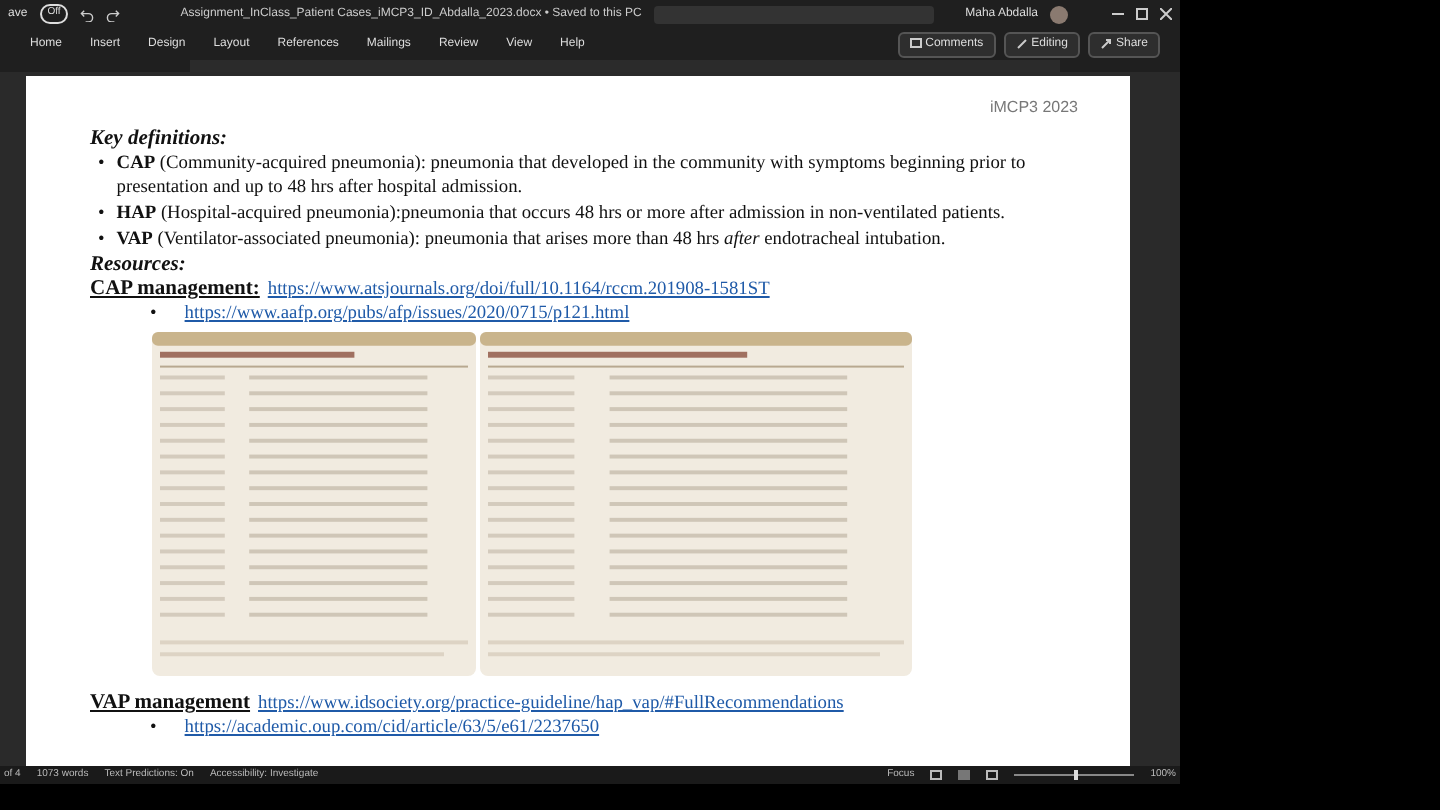 This screenshot has width=1440, height=810. Describe the element at coordinates (531, 240) in the screenshot. I see `definition-item: VAP (Ventilator-associated pneumonia): pneumonia that arises more than 48 hrs after endotracheal intubation.` at that location.